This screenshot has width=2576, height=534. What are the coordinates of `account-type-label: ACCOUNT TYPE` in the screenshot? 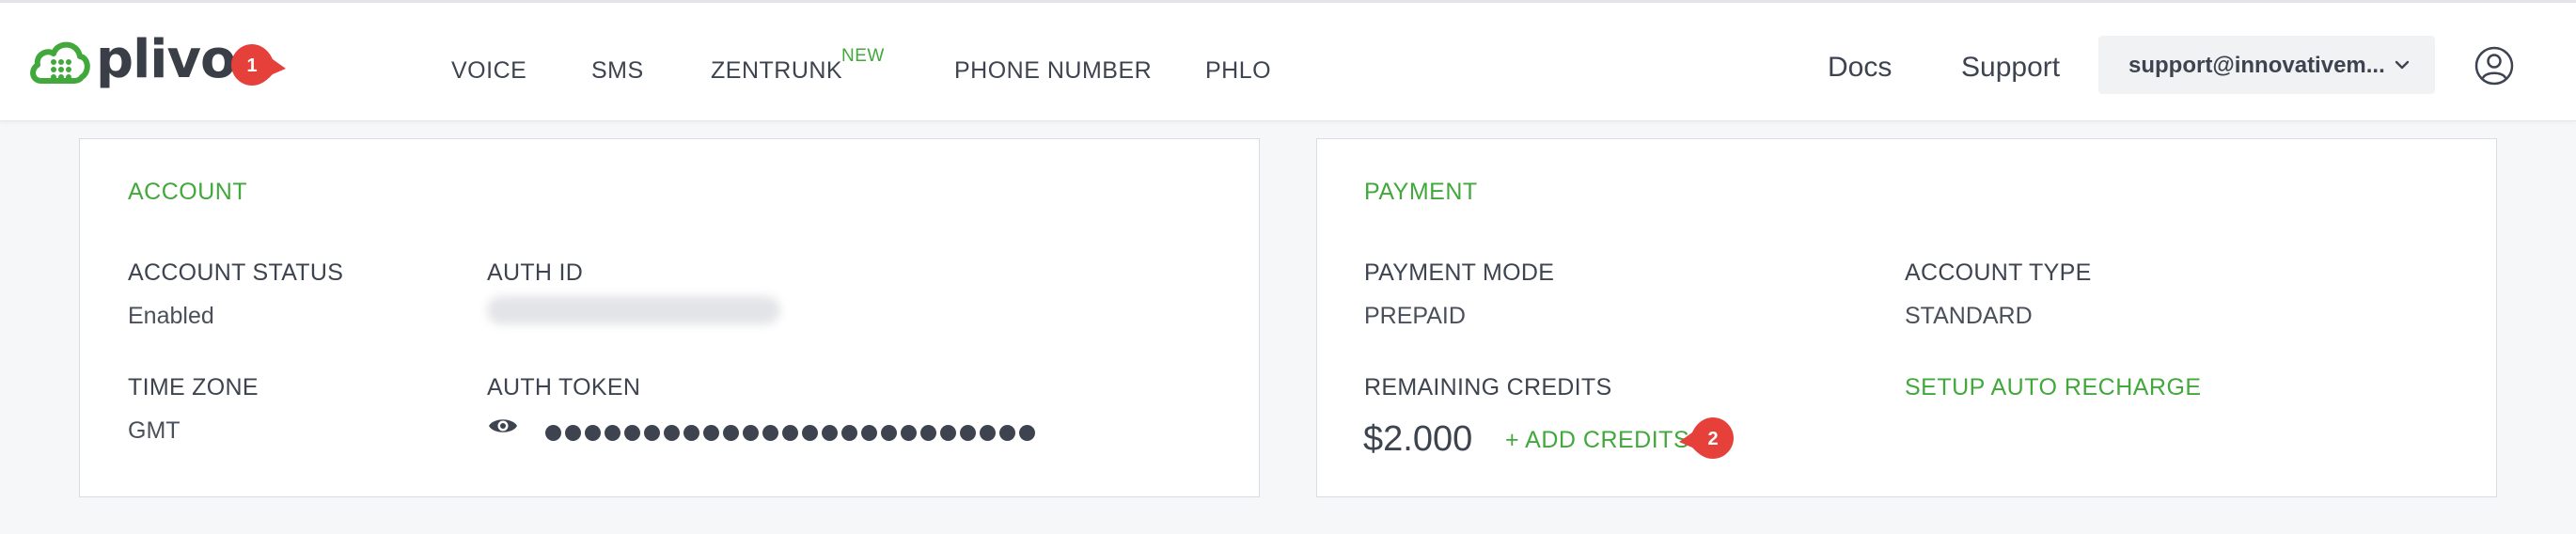 It's located at (1999, 272).